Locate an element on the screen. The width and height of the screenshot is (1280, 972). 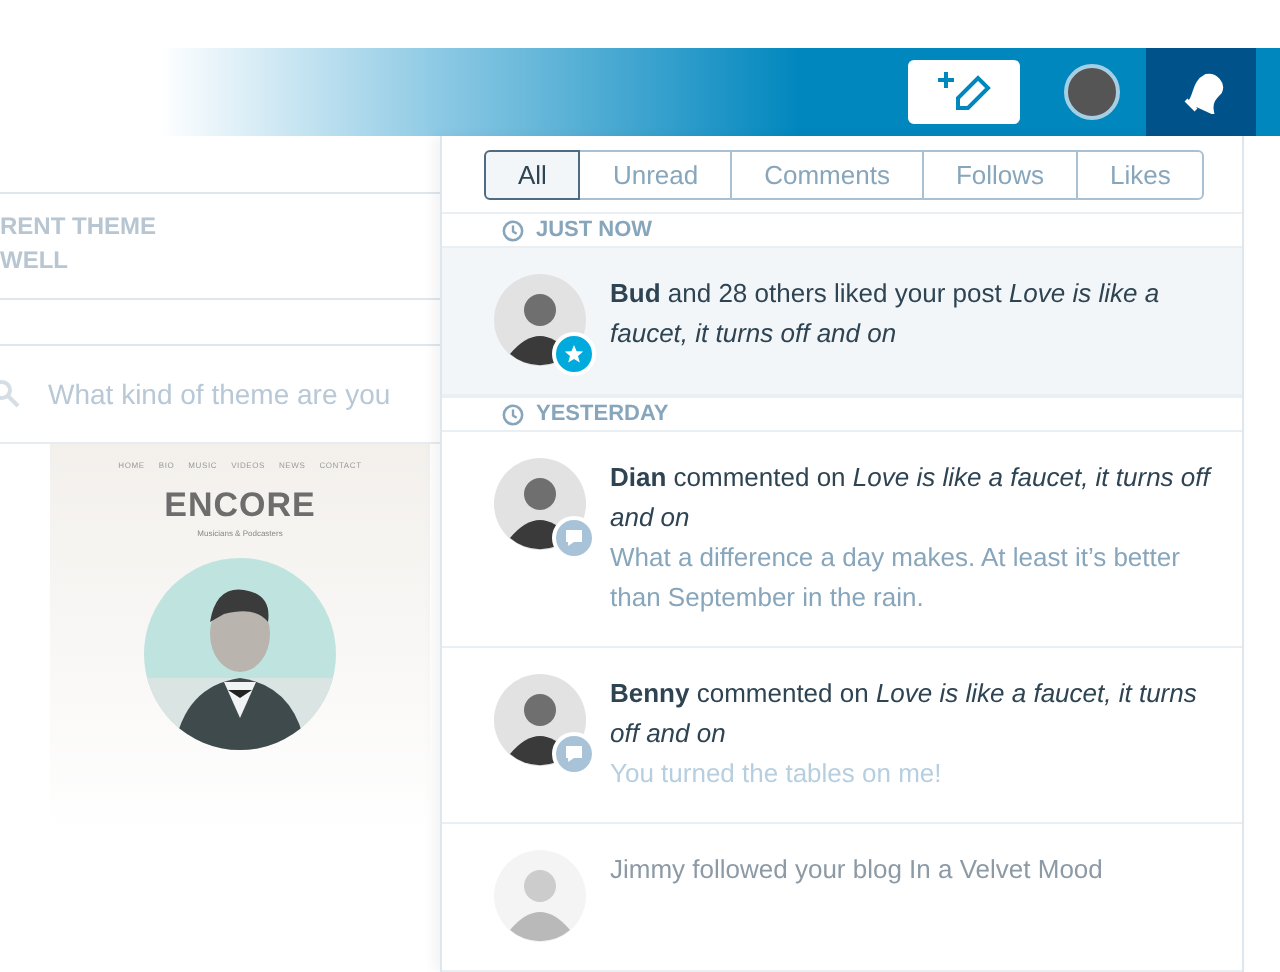
filter-tab: Comments is located at coordinates (827, 175).